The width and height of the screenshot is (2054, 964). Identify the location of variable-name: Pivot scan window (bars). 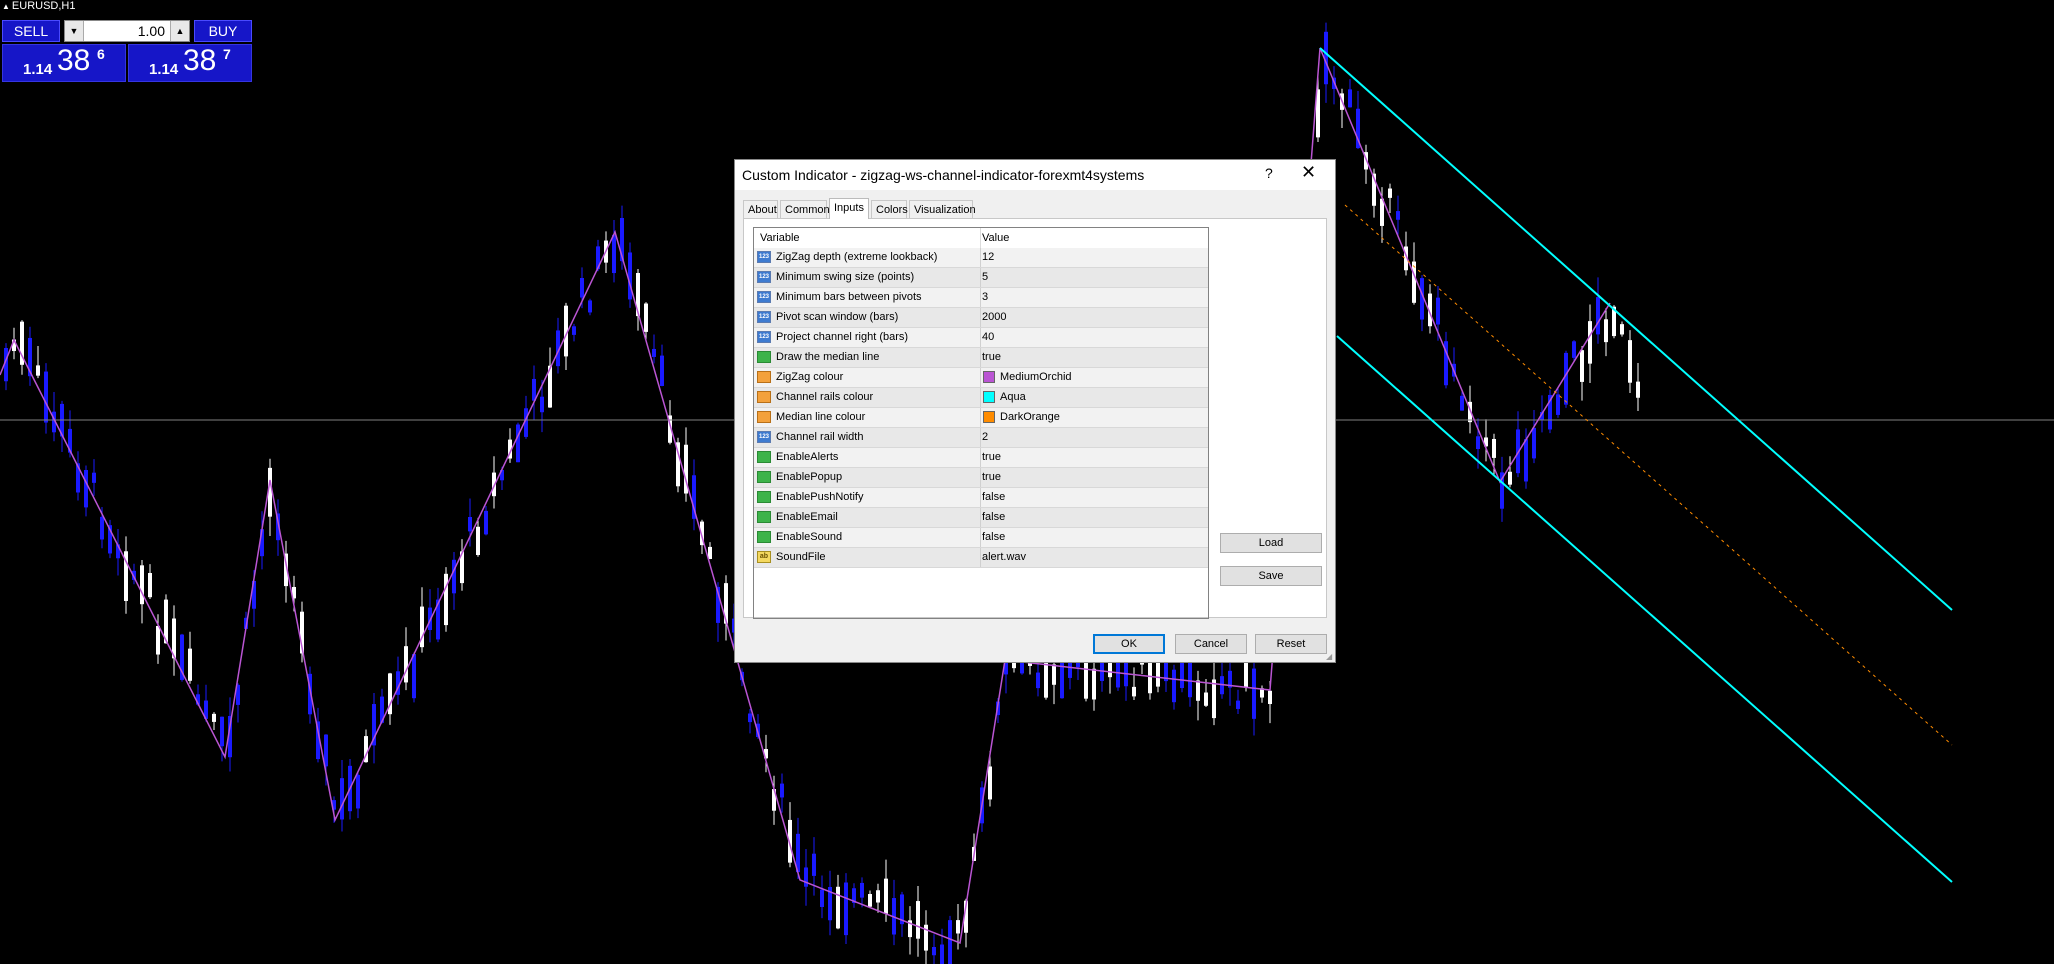
(837, 317).